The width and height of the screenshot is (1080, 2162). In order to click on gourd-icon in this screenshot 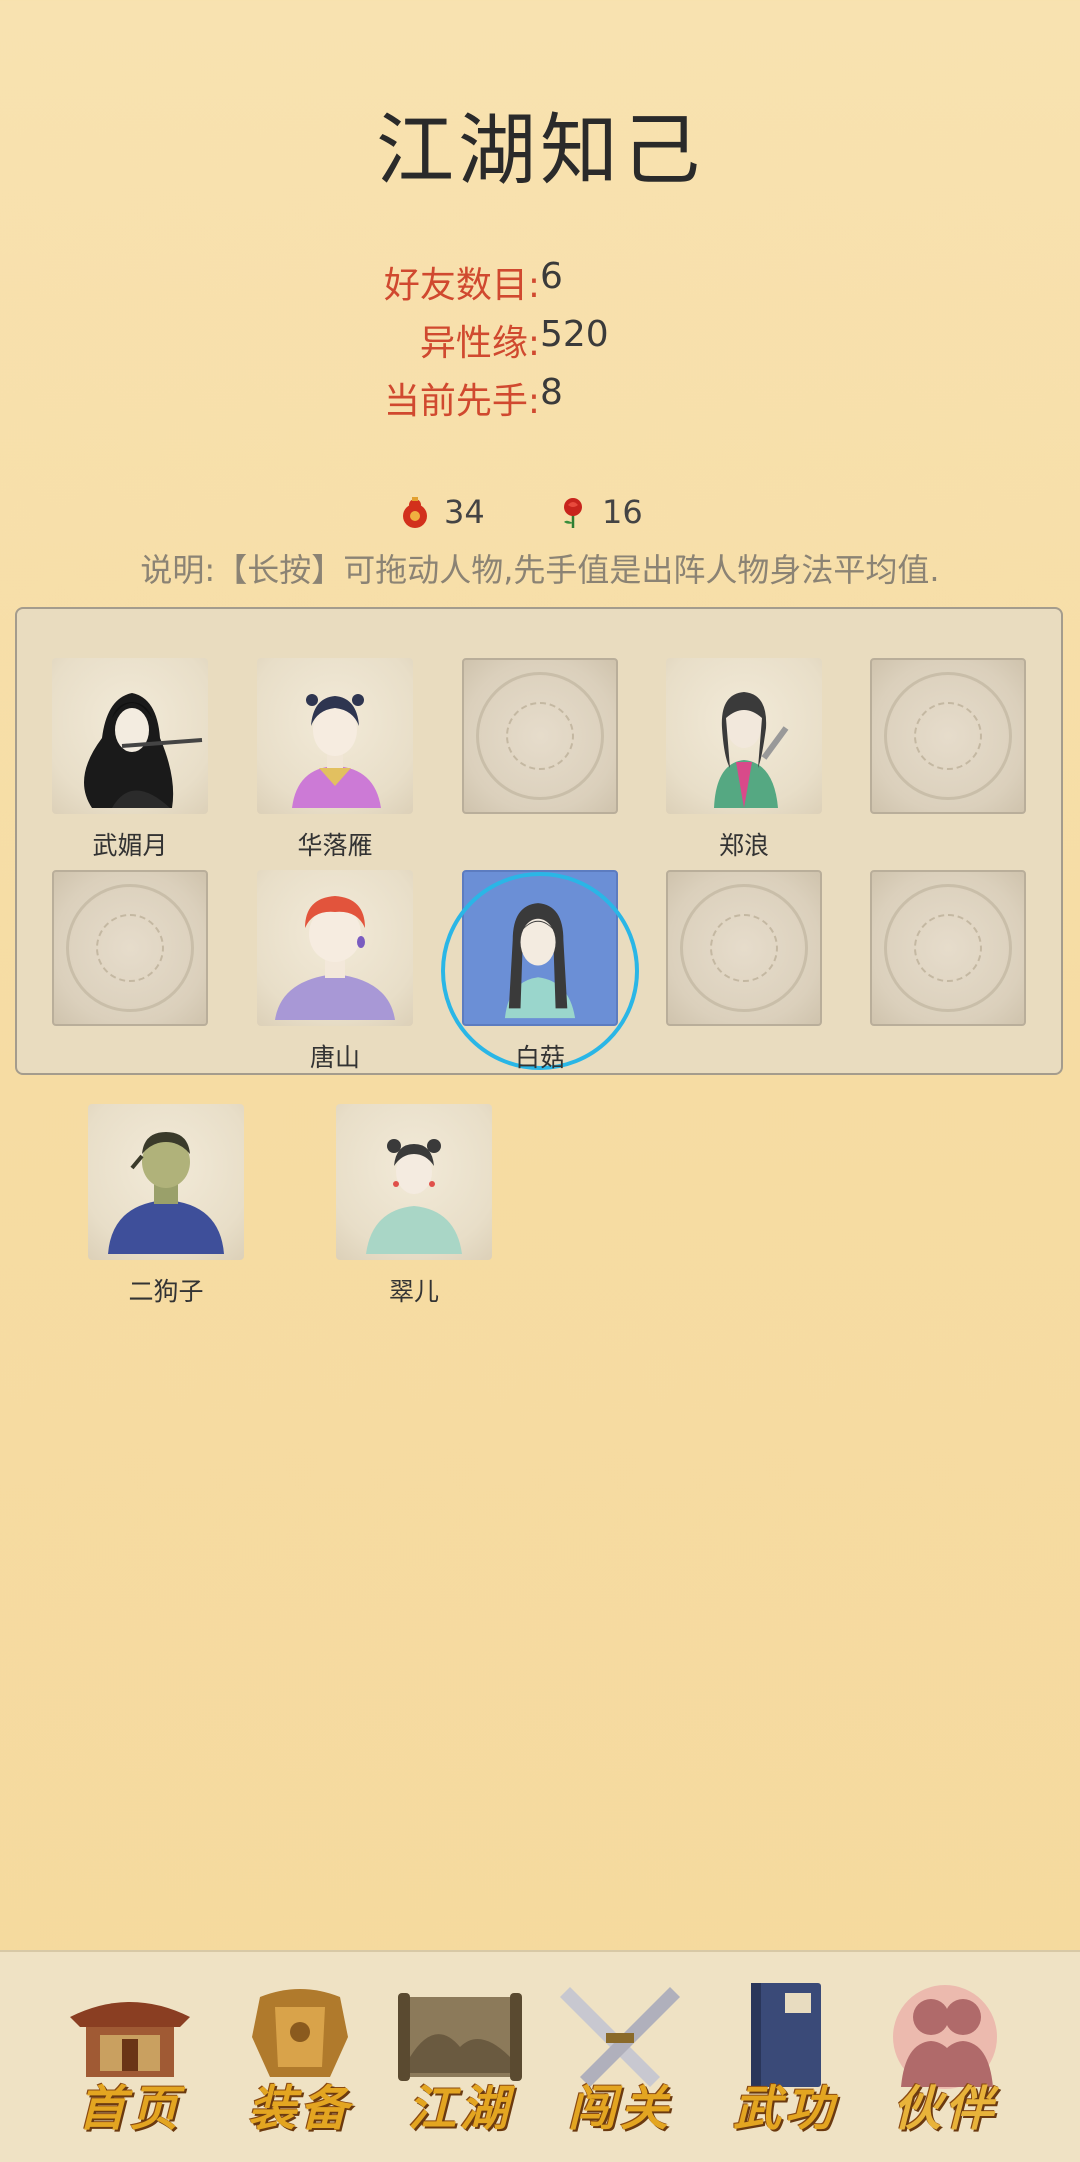, I will do `click(415, 512)`.